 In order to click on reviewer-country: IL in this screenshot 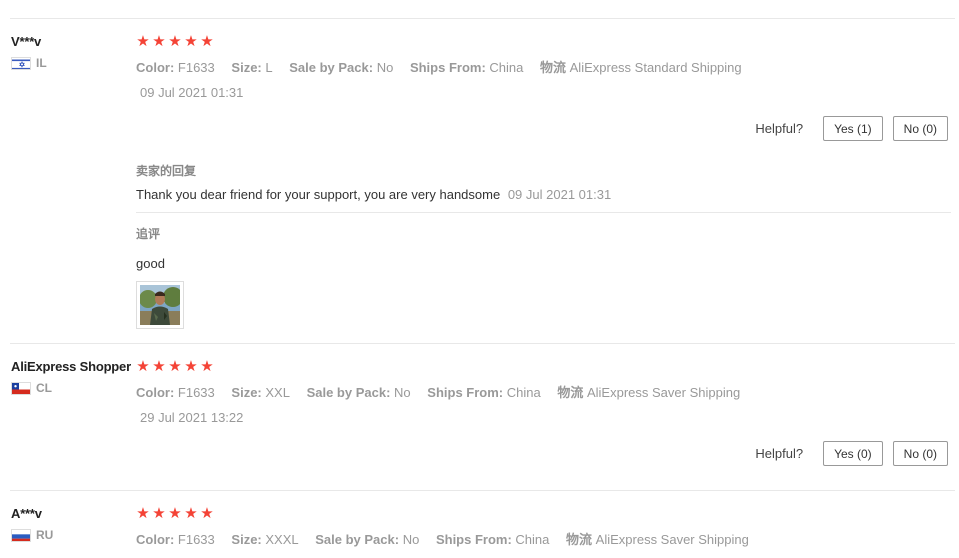, I will do `click(73, 63)`.